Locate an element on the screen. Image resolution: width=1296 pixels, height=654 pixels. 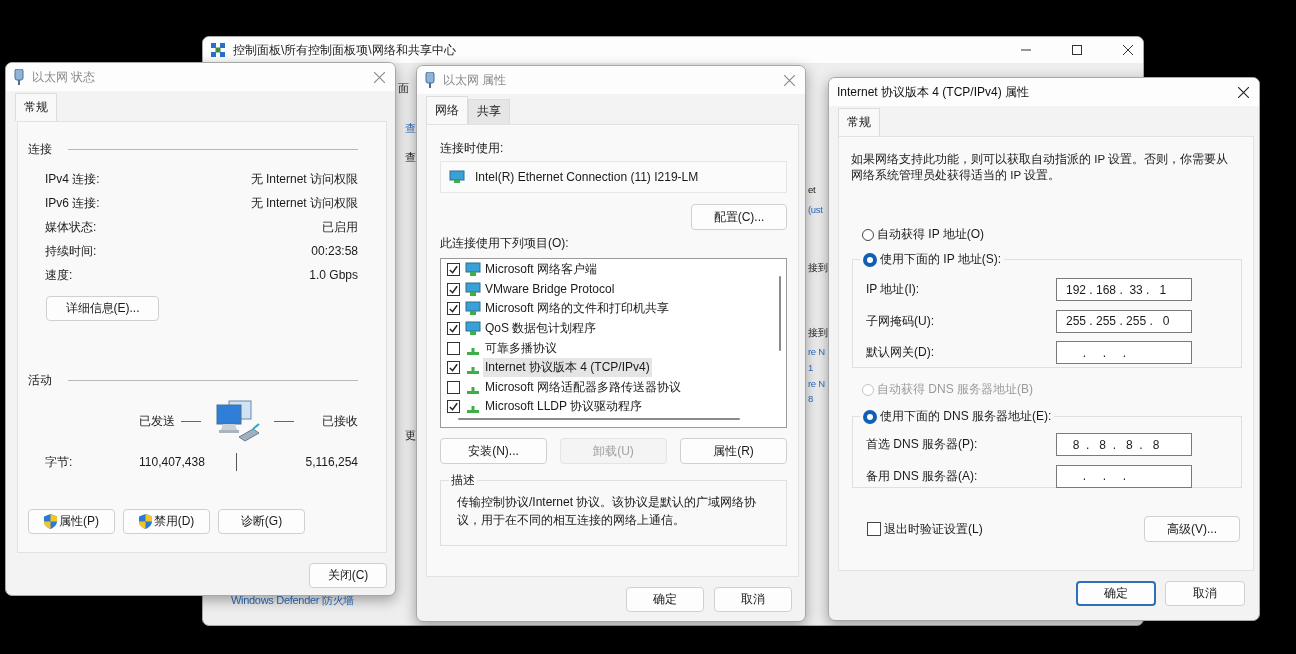
text-fragment: 面 is located at coordinates (403, 88).